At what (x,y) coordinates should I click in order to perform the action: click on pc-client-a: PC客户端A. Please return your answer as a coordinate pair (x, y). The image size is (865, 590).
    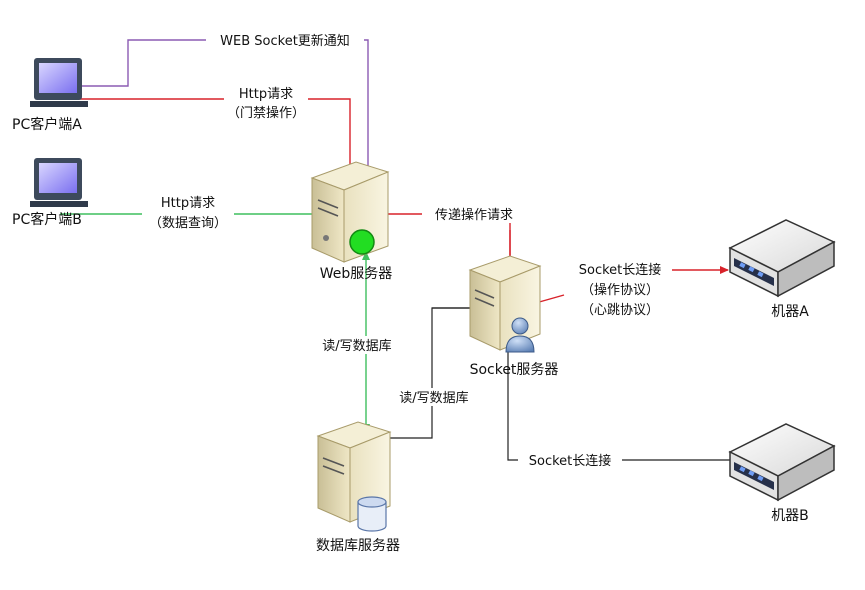
    Looking at the image, I should click on (50, 95).